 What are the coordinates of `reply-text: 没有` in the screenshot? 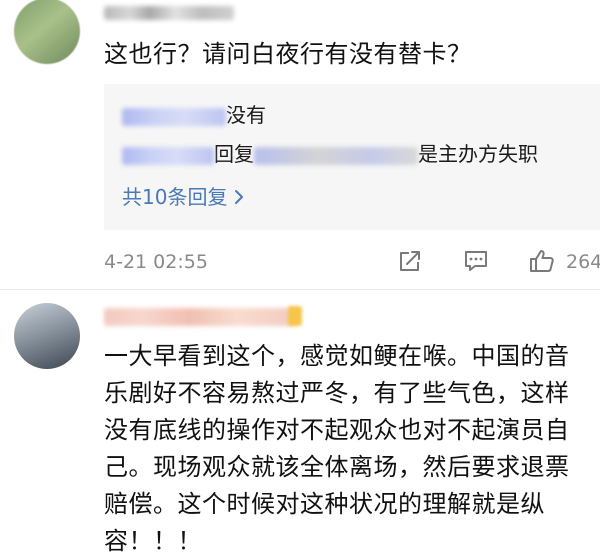 It's located at (246, 115).